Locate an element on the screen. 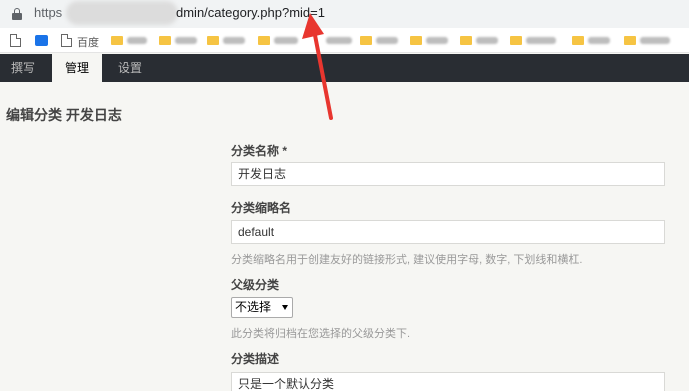 The height and width of the screenshot is (391, 689). parent-category-select: 不选择 is located at coordinates (262, 307).